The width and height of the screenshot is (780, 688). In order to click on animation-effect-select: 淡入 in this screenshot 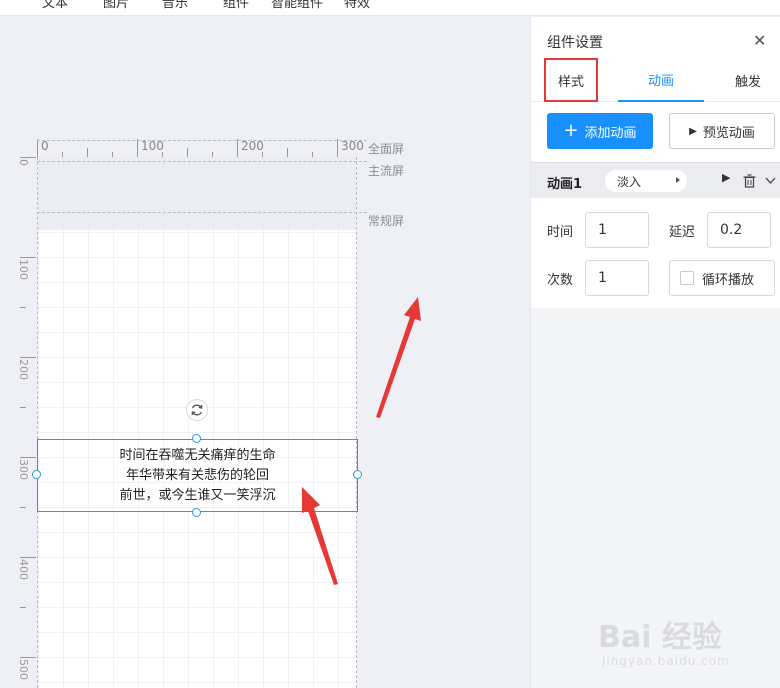, I will do `click(646, 181)`.